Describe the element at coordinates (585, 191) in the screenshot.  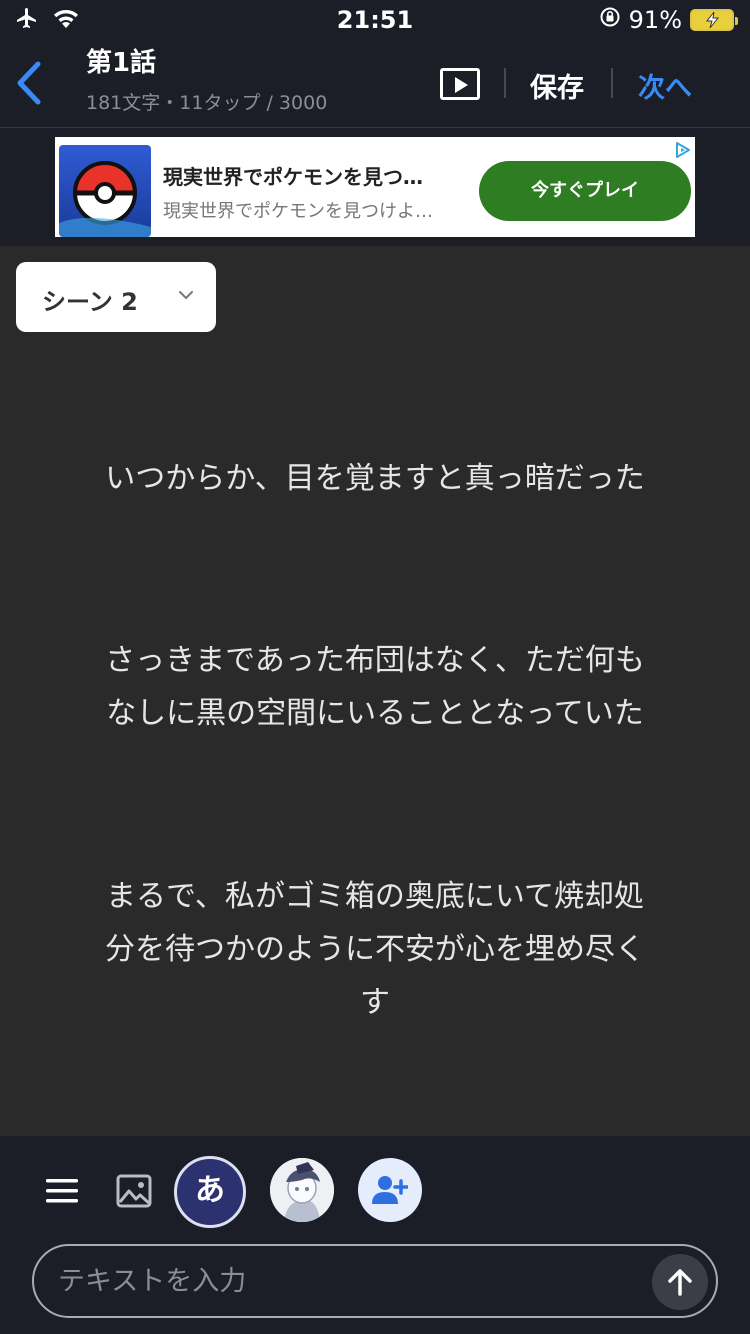
I see `ad-cta-button: 今すぐプレイ` at that location.